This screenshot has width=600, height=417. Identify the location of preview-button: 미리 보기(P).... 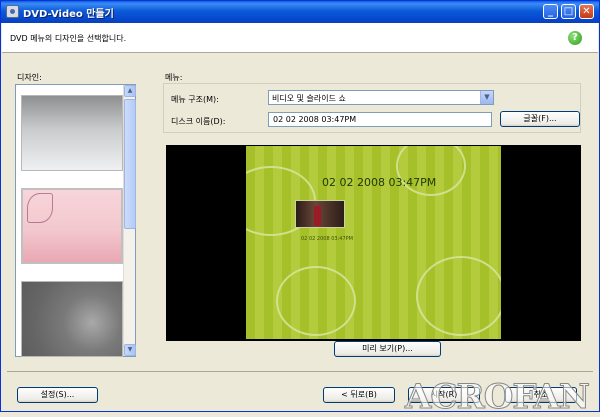
(387, 349).